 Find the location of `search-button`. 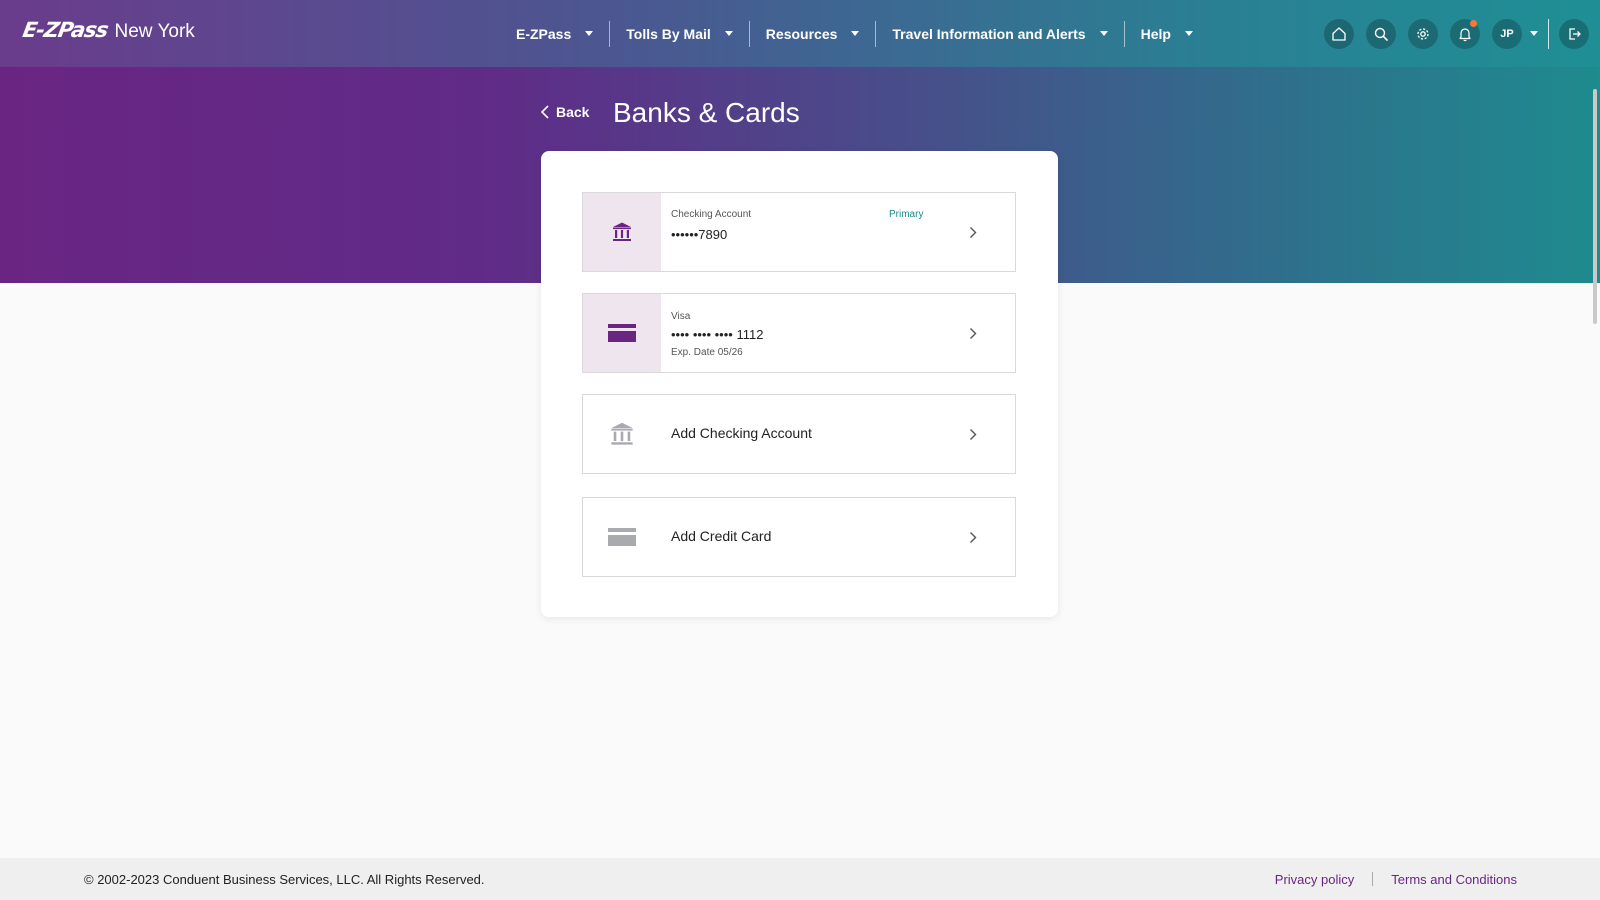

search-button is located at coordinates (1381, 33).